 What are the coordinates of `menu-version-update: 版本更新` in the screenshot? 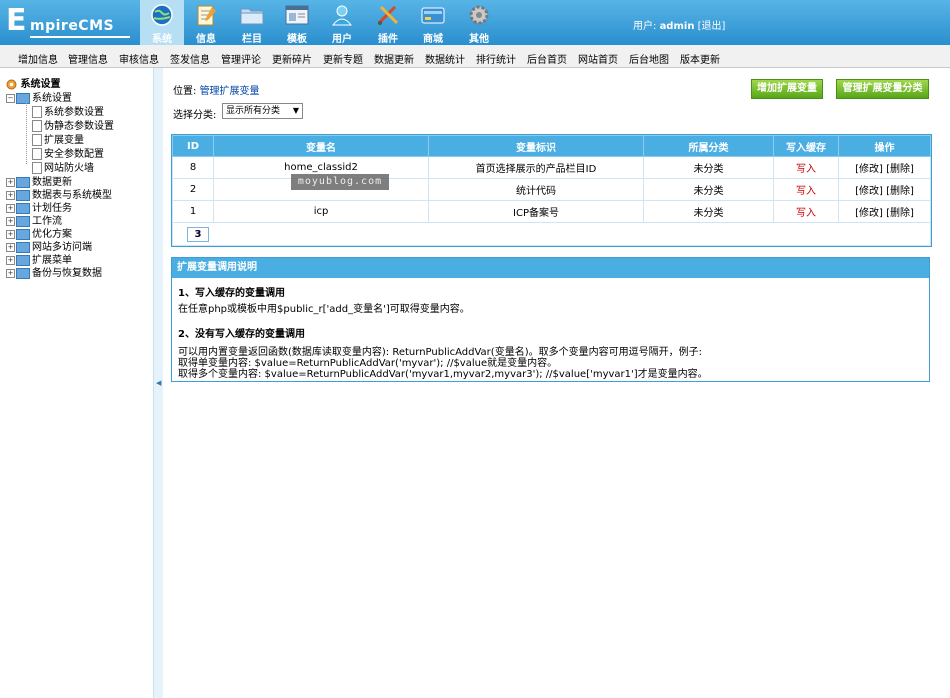 It's located at (700, 58).